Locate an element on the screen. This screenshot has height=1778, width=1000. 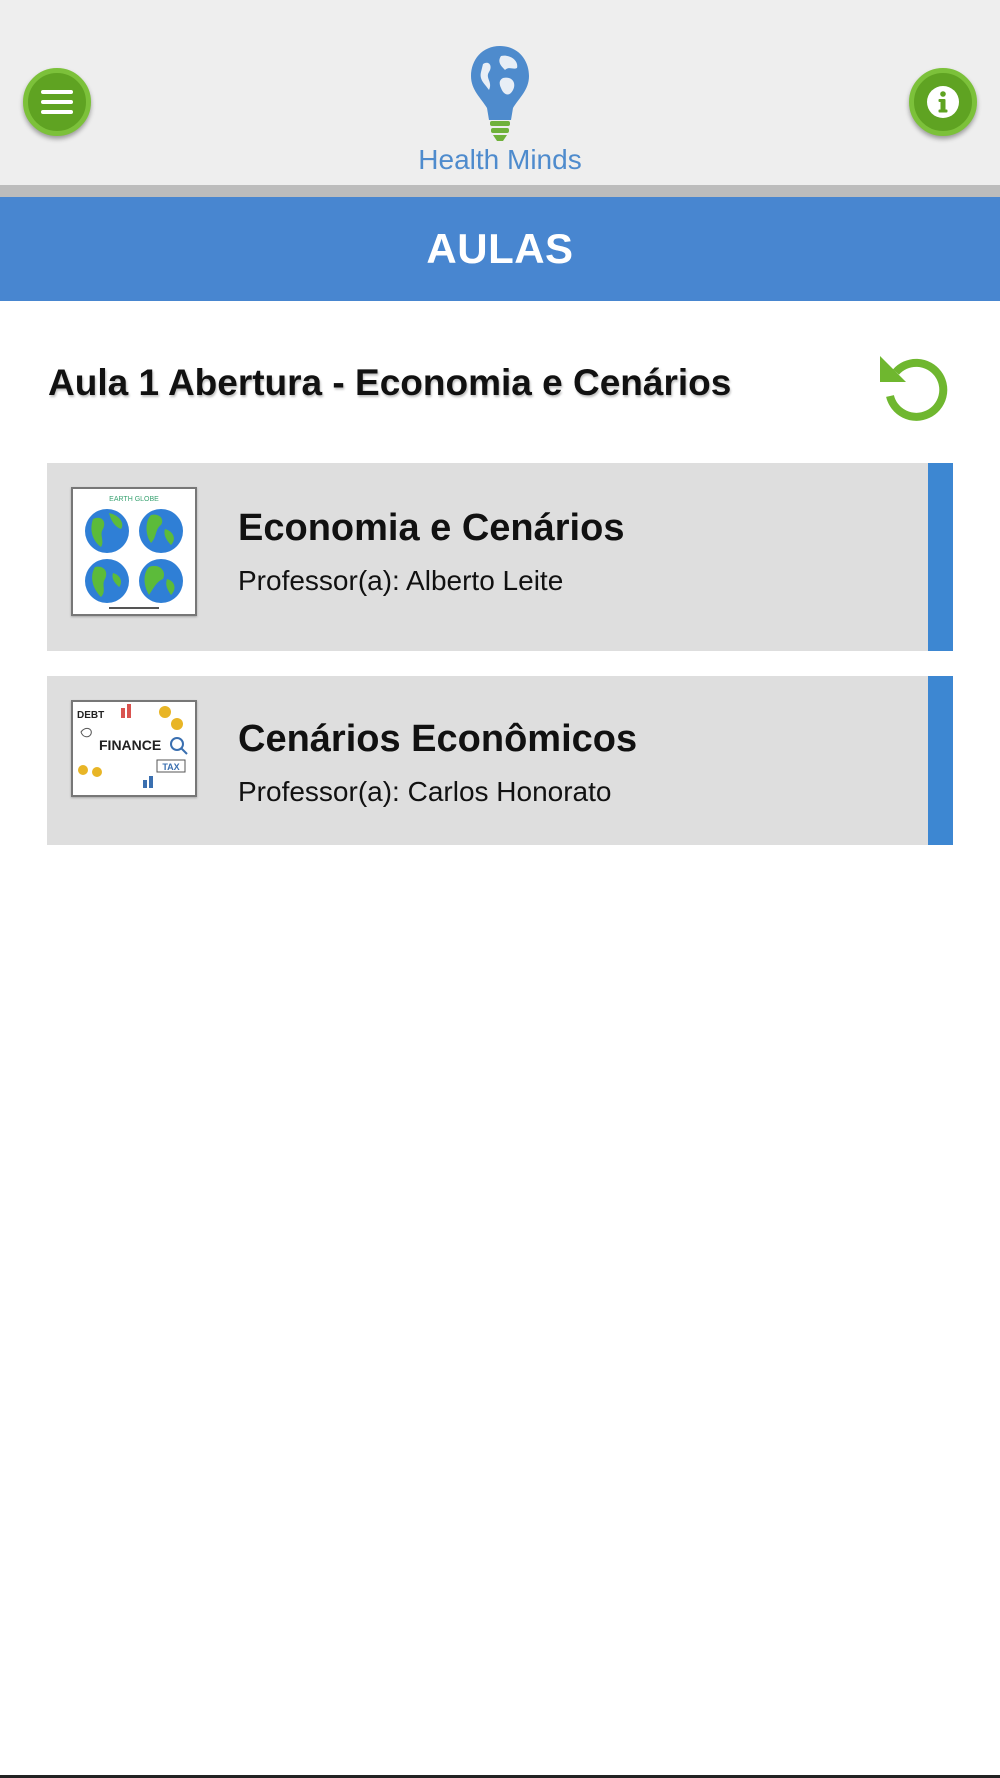
refresh-icon is located at coordinates (914, 388).